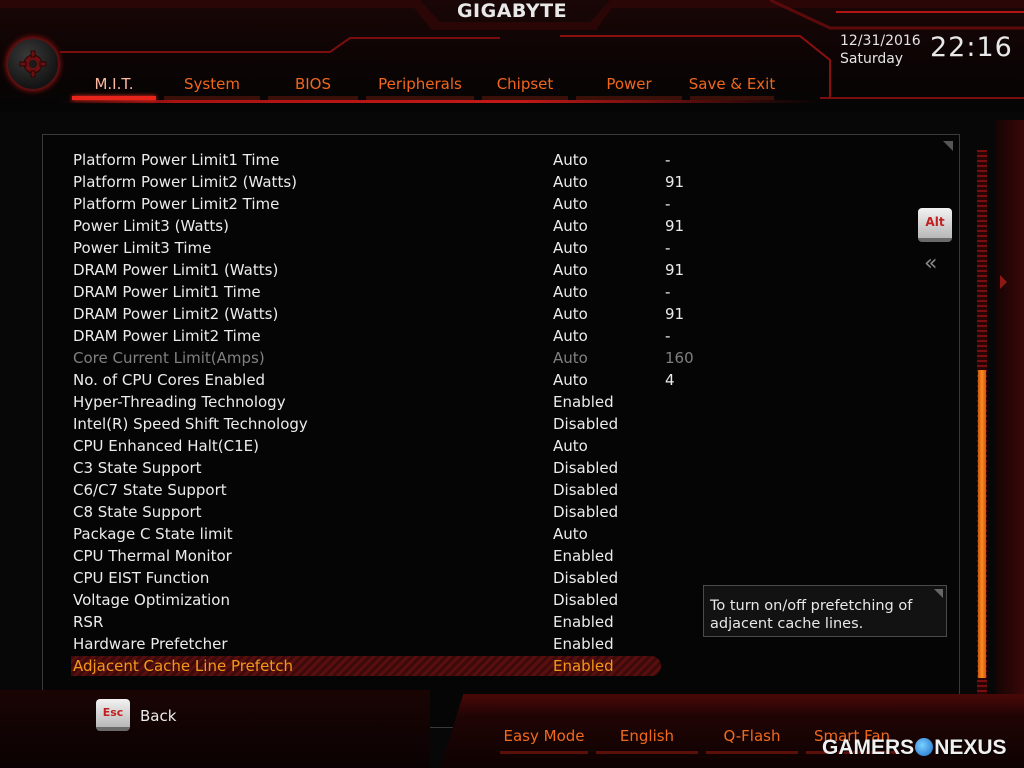 The width and height of the screenshot is (1024, 768). What do you see at coordinates (501, 468) in the screenshot?
I see `setting-row: C3 State Support Disabled` at bounding box center [501, 468].